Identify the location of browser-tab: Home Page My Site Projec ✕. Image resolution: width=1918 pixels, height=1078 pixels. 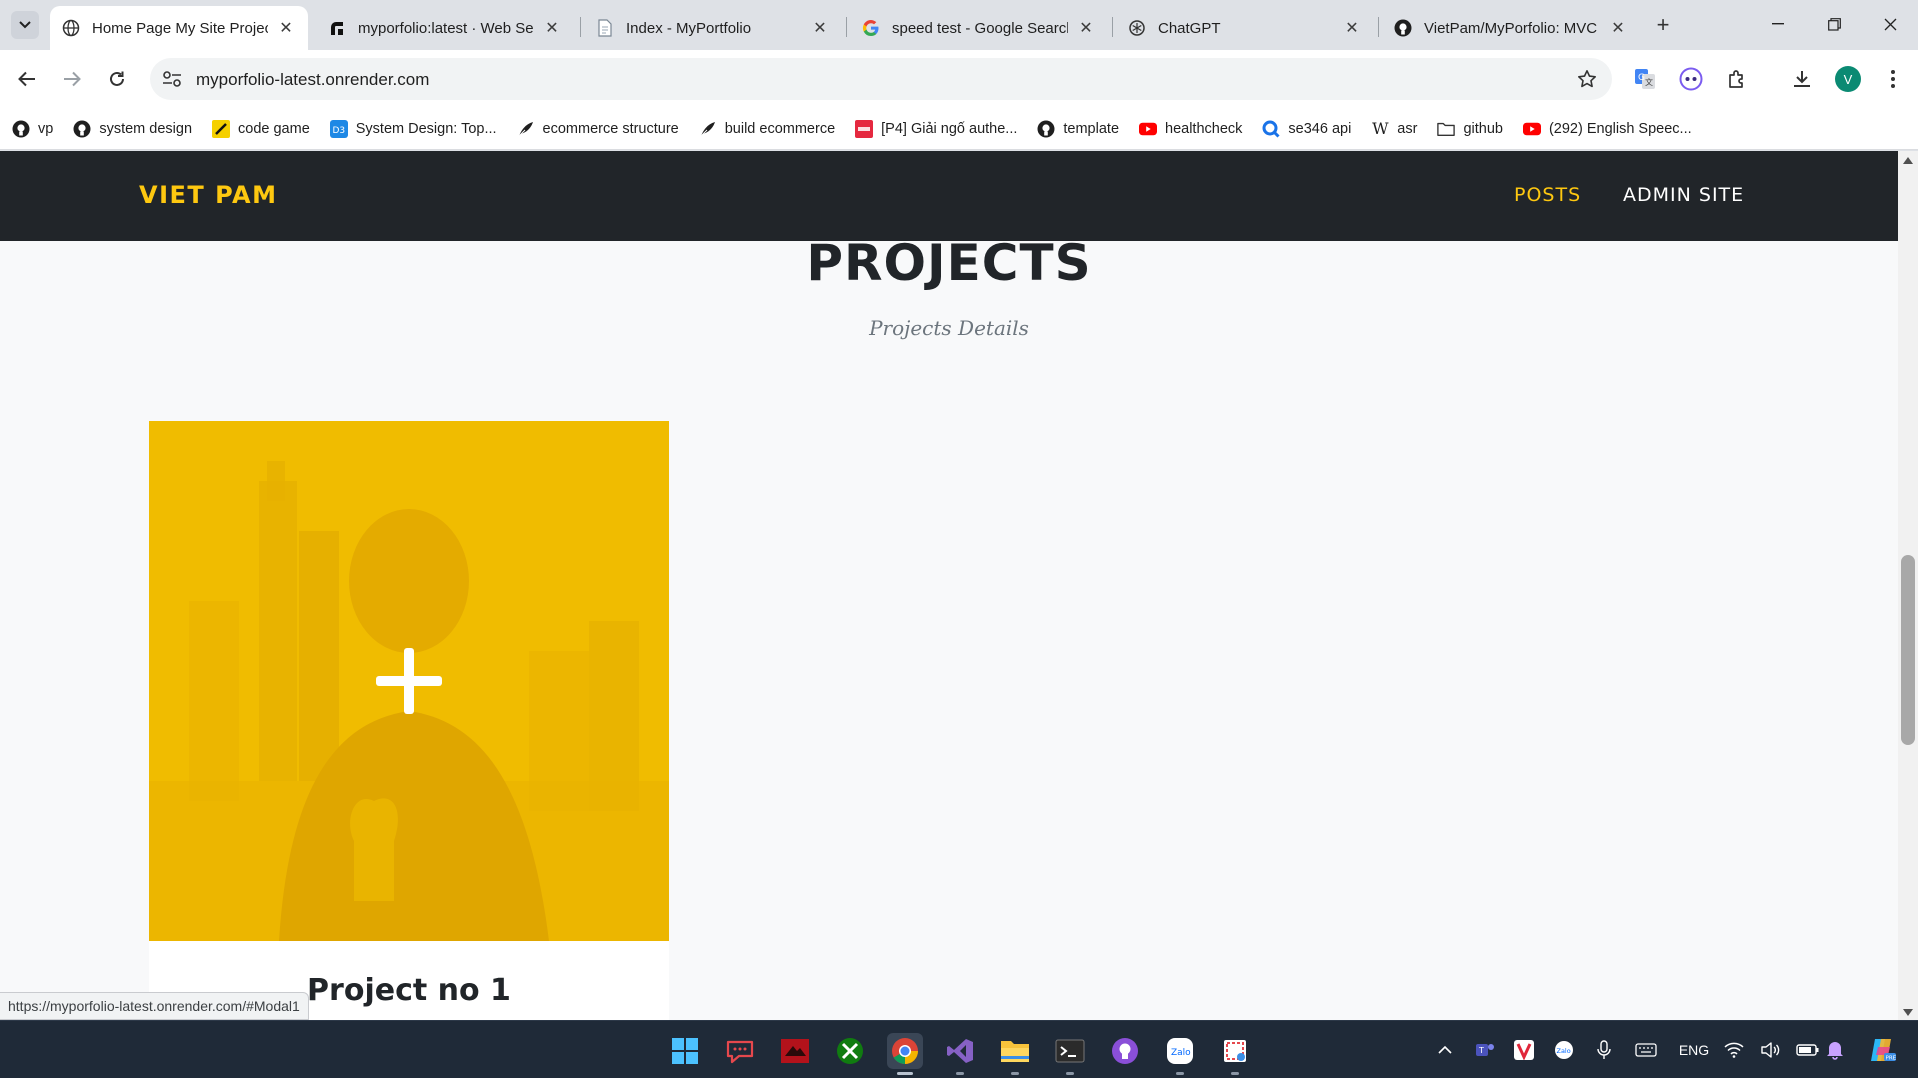
(179, 28).